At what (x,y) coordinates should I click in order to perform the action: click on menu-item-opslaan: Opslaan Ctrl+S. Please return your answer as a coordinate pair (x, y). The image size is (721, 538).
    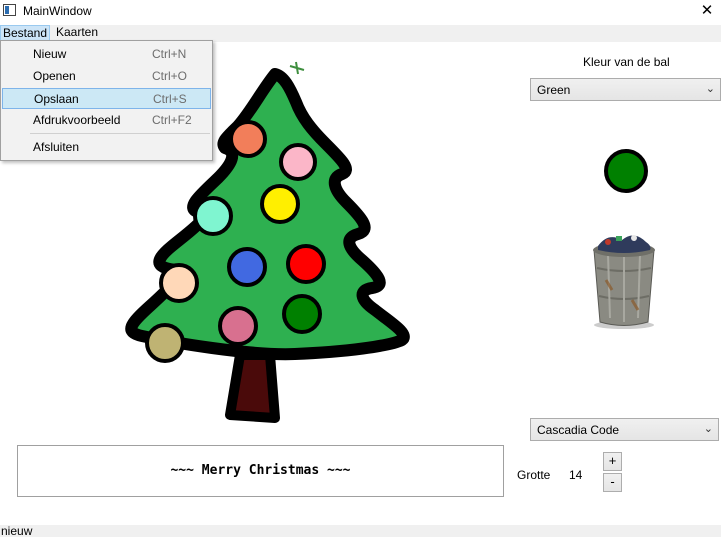
    Looking at the image, I should click on (106, 98).